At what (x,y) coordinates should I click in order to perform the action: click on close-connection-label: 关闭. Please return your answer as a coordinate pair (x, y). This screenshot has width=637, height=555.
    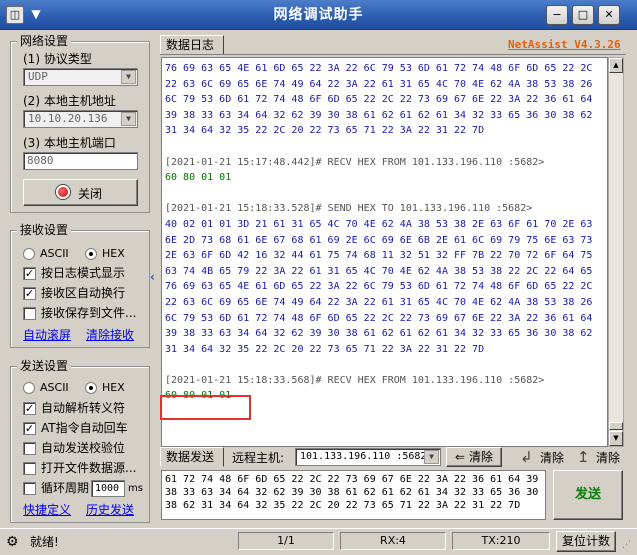
    Looking at the image, I should click on (90, 194).